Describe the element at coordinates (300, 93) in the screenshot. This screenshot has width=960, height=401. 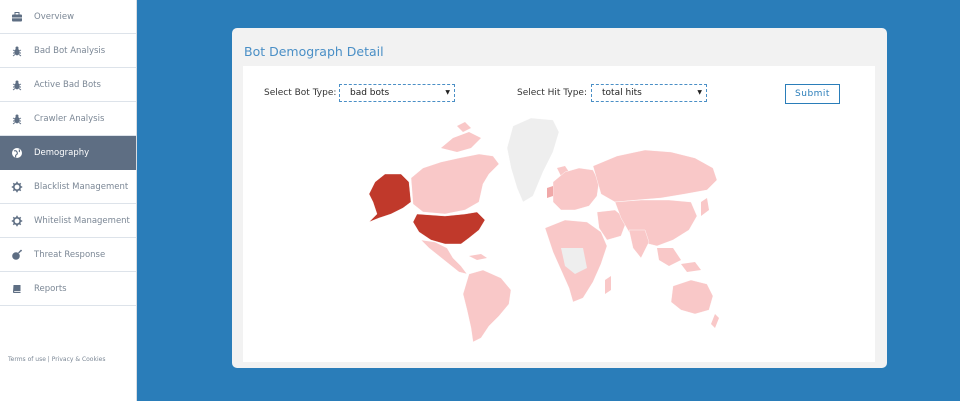
I see `bot-type-label: Select Bot Type:` at that location.